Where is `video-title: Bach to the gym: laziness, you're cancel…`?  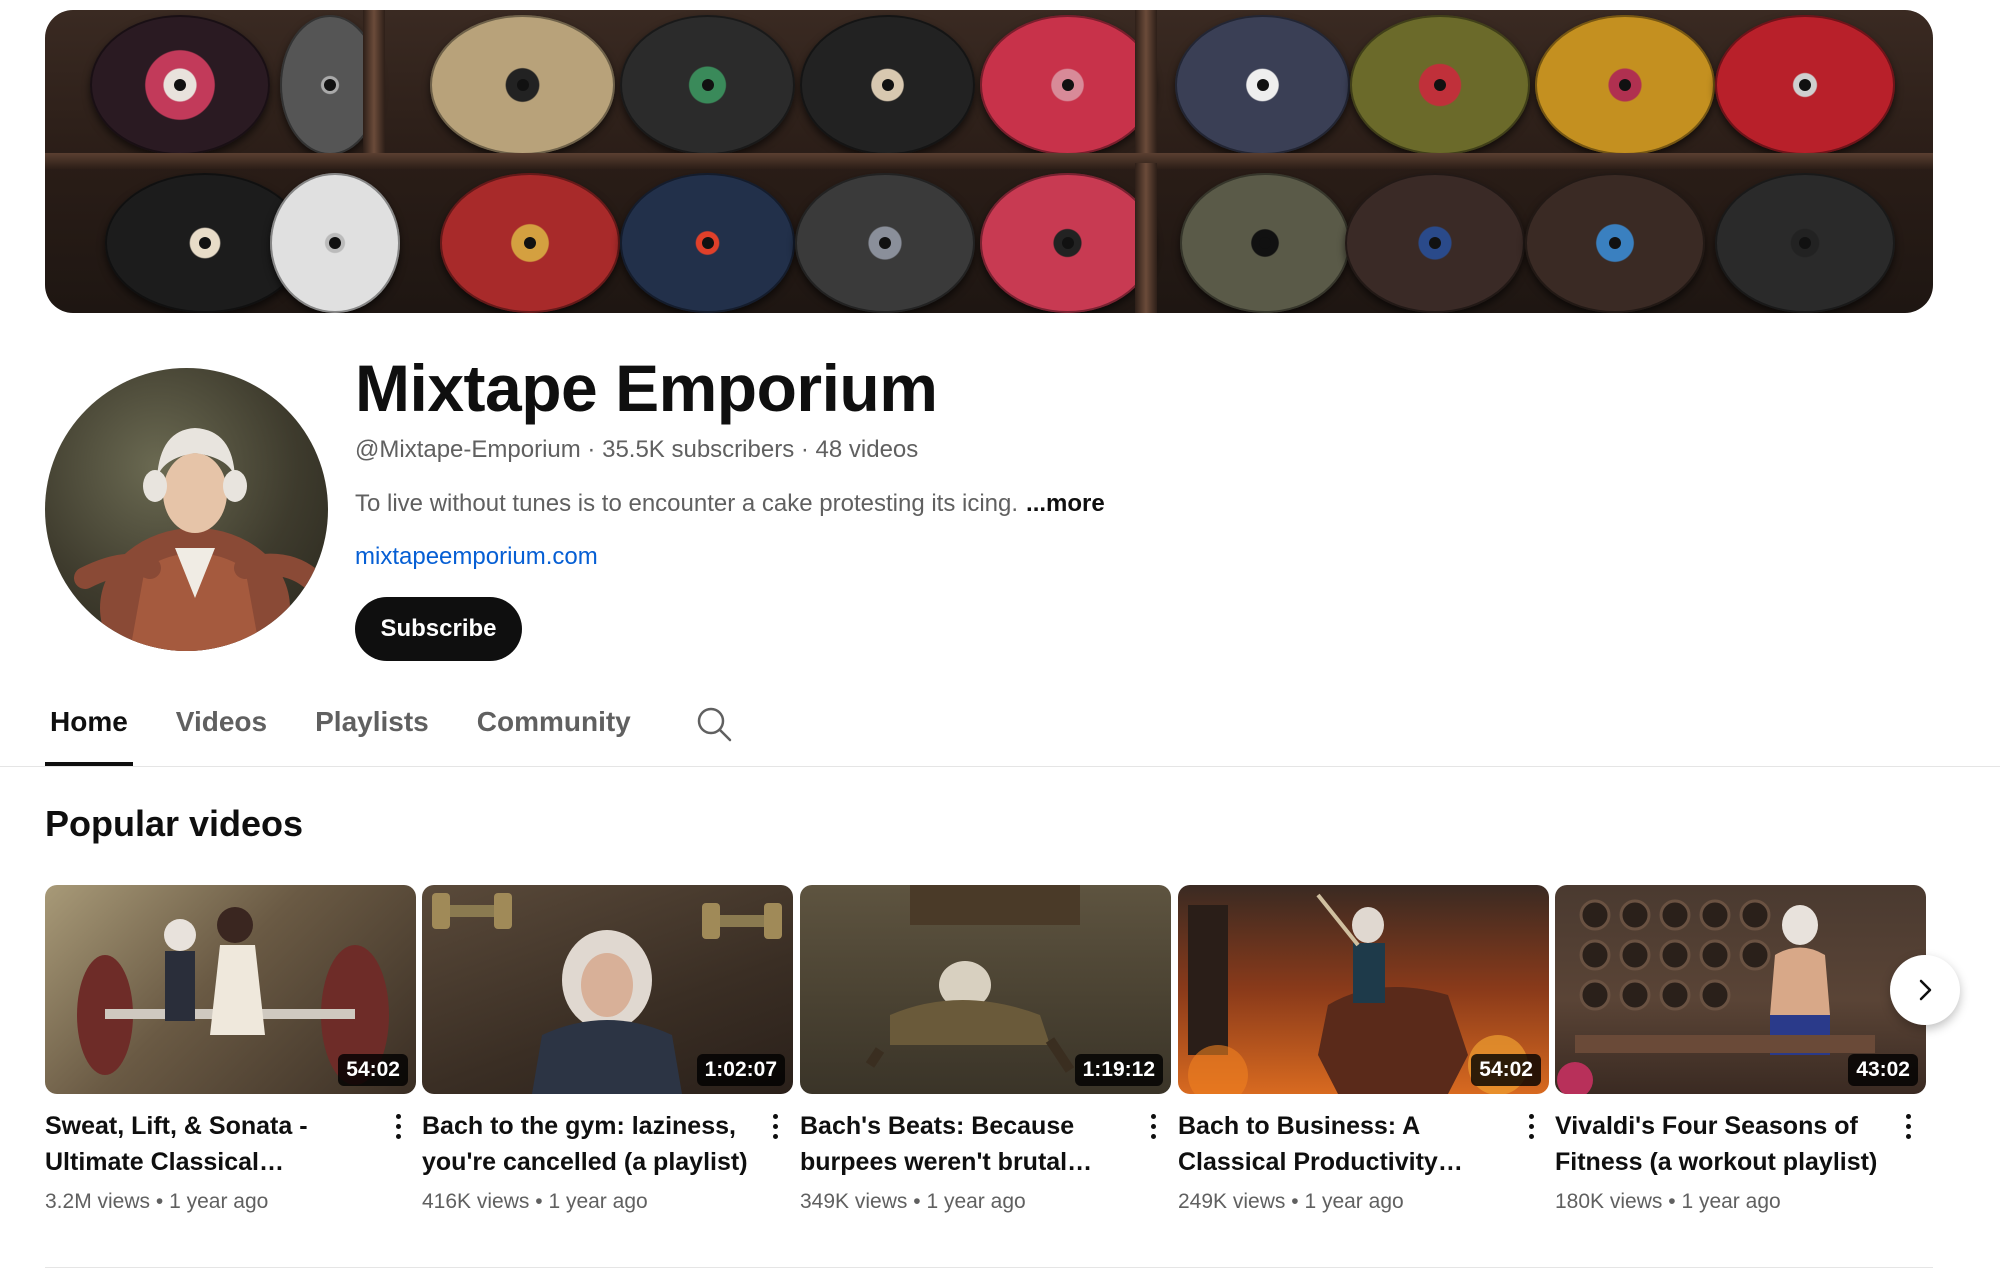
video-title: Bach to the gym: laziness, you're cancel… is located at coordinates (607, 1144).